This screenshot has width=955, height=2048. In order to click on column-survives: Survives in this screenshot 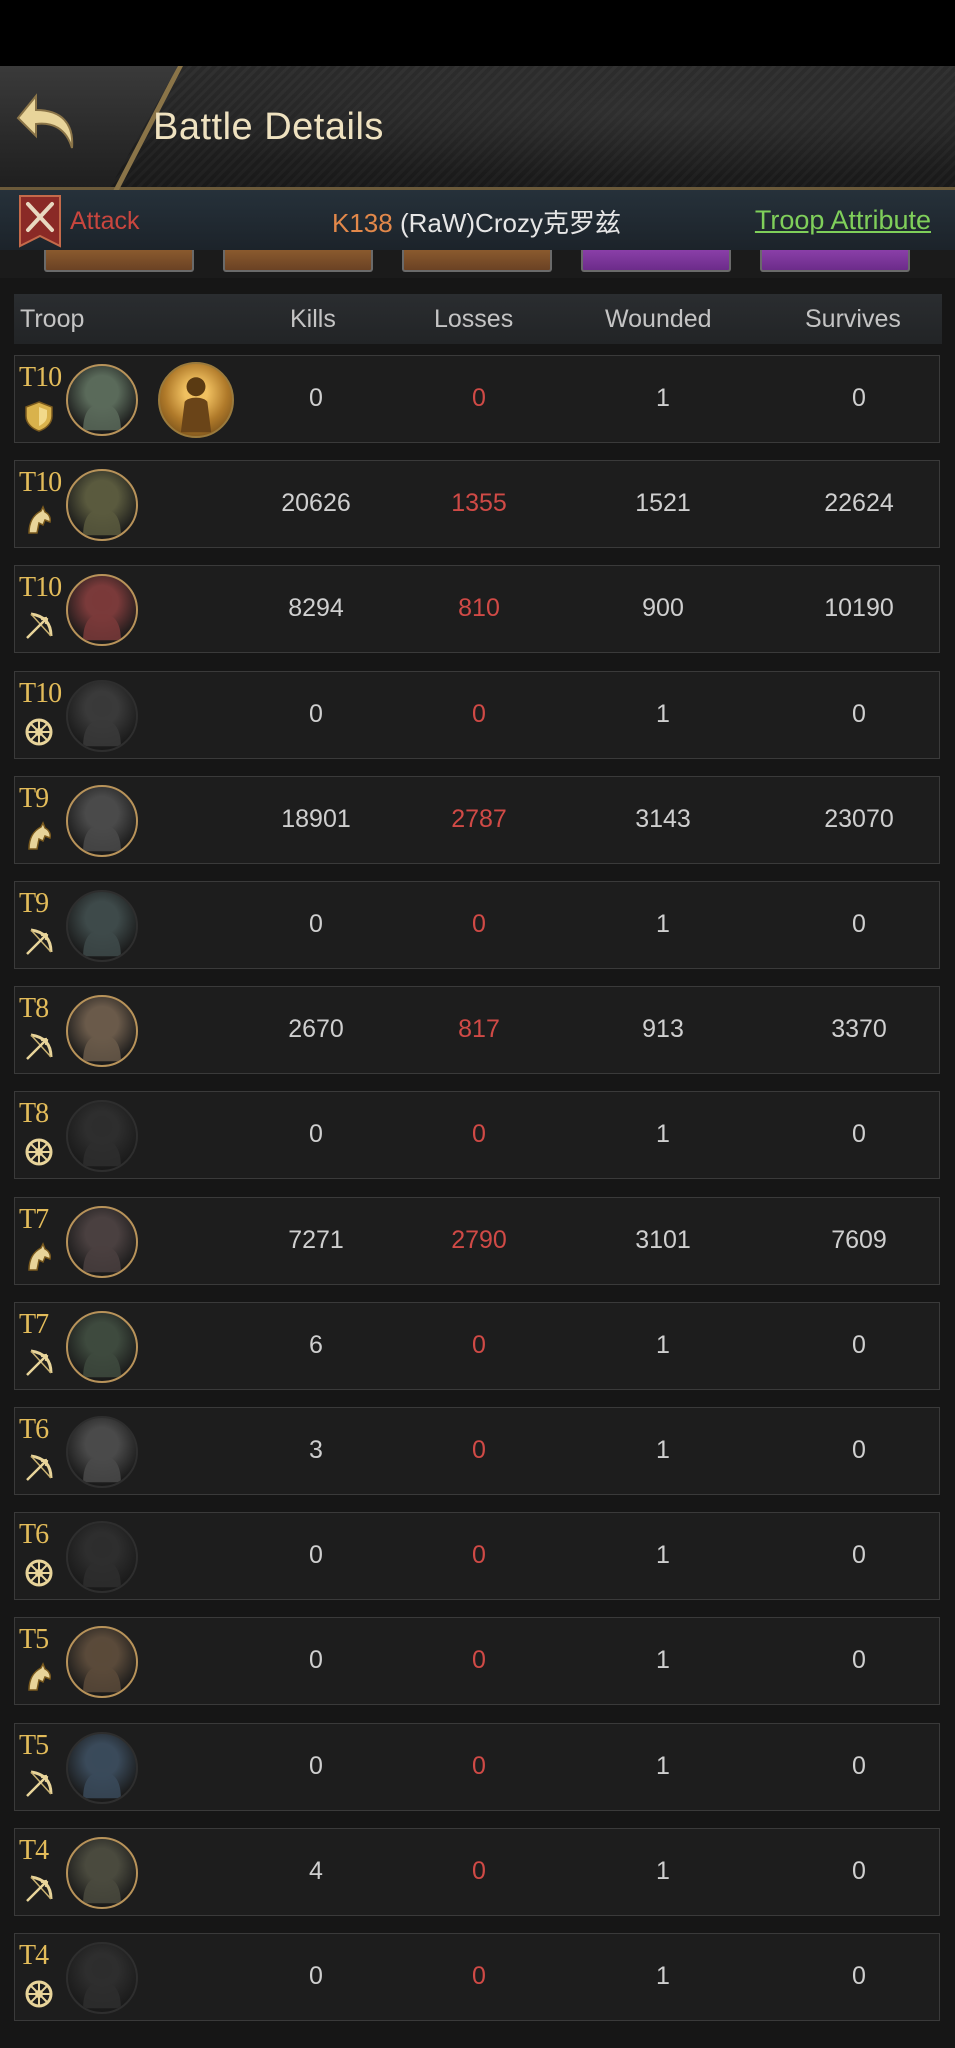, I will do `click(853, 319)`.